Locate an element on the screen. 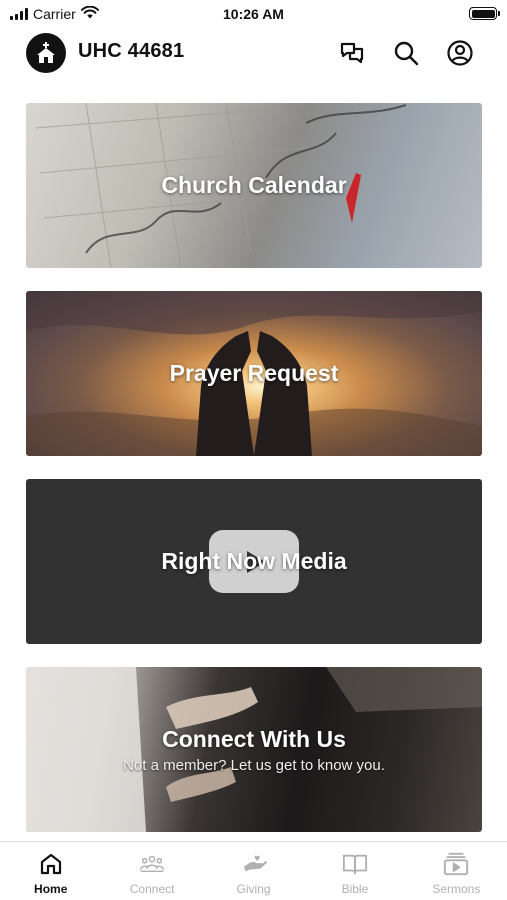 This screenshot has width=507, height=900. tab-giving: Giving is located at coordinates (253, 871).